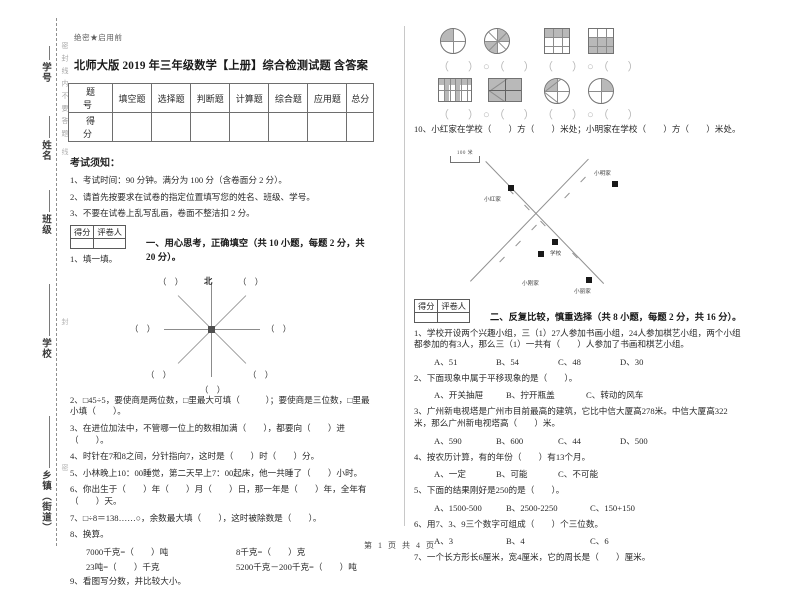 This screenshot has height=592, width=800. Describe the element at coordinates (488, 114) in the screenshot. I see `fraction-compare-3: （ ）○（ ）` at that location.